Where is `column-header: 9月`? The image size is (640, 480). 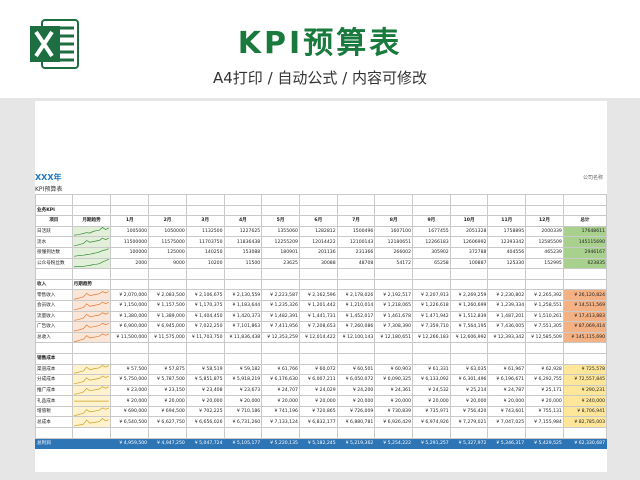 column-header: 9月 is located at coordinates (431, 221).